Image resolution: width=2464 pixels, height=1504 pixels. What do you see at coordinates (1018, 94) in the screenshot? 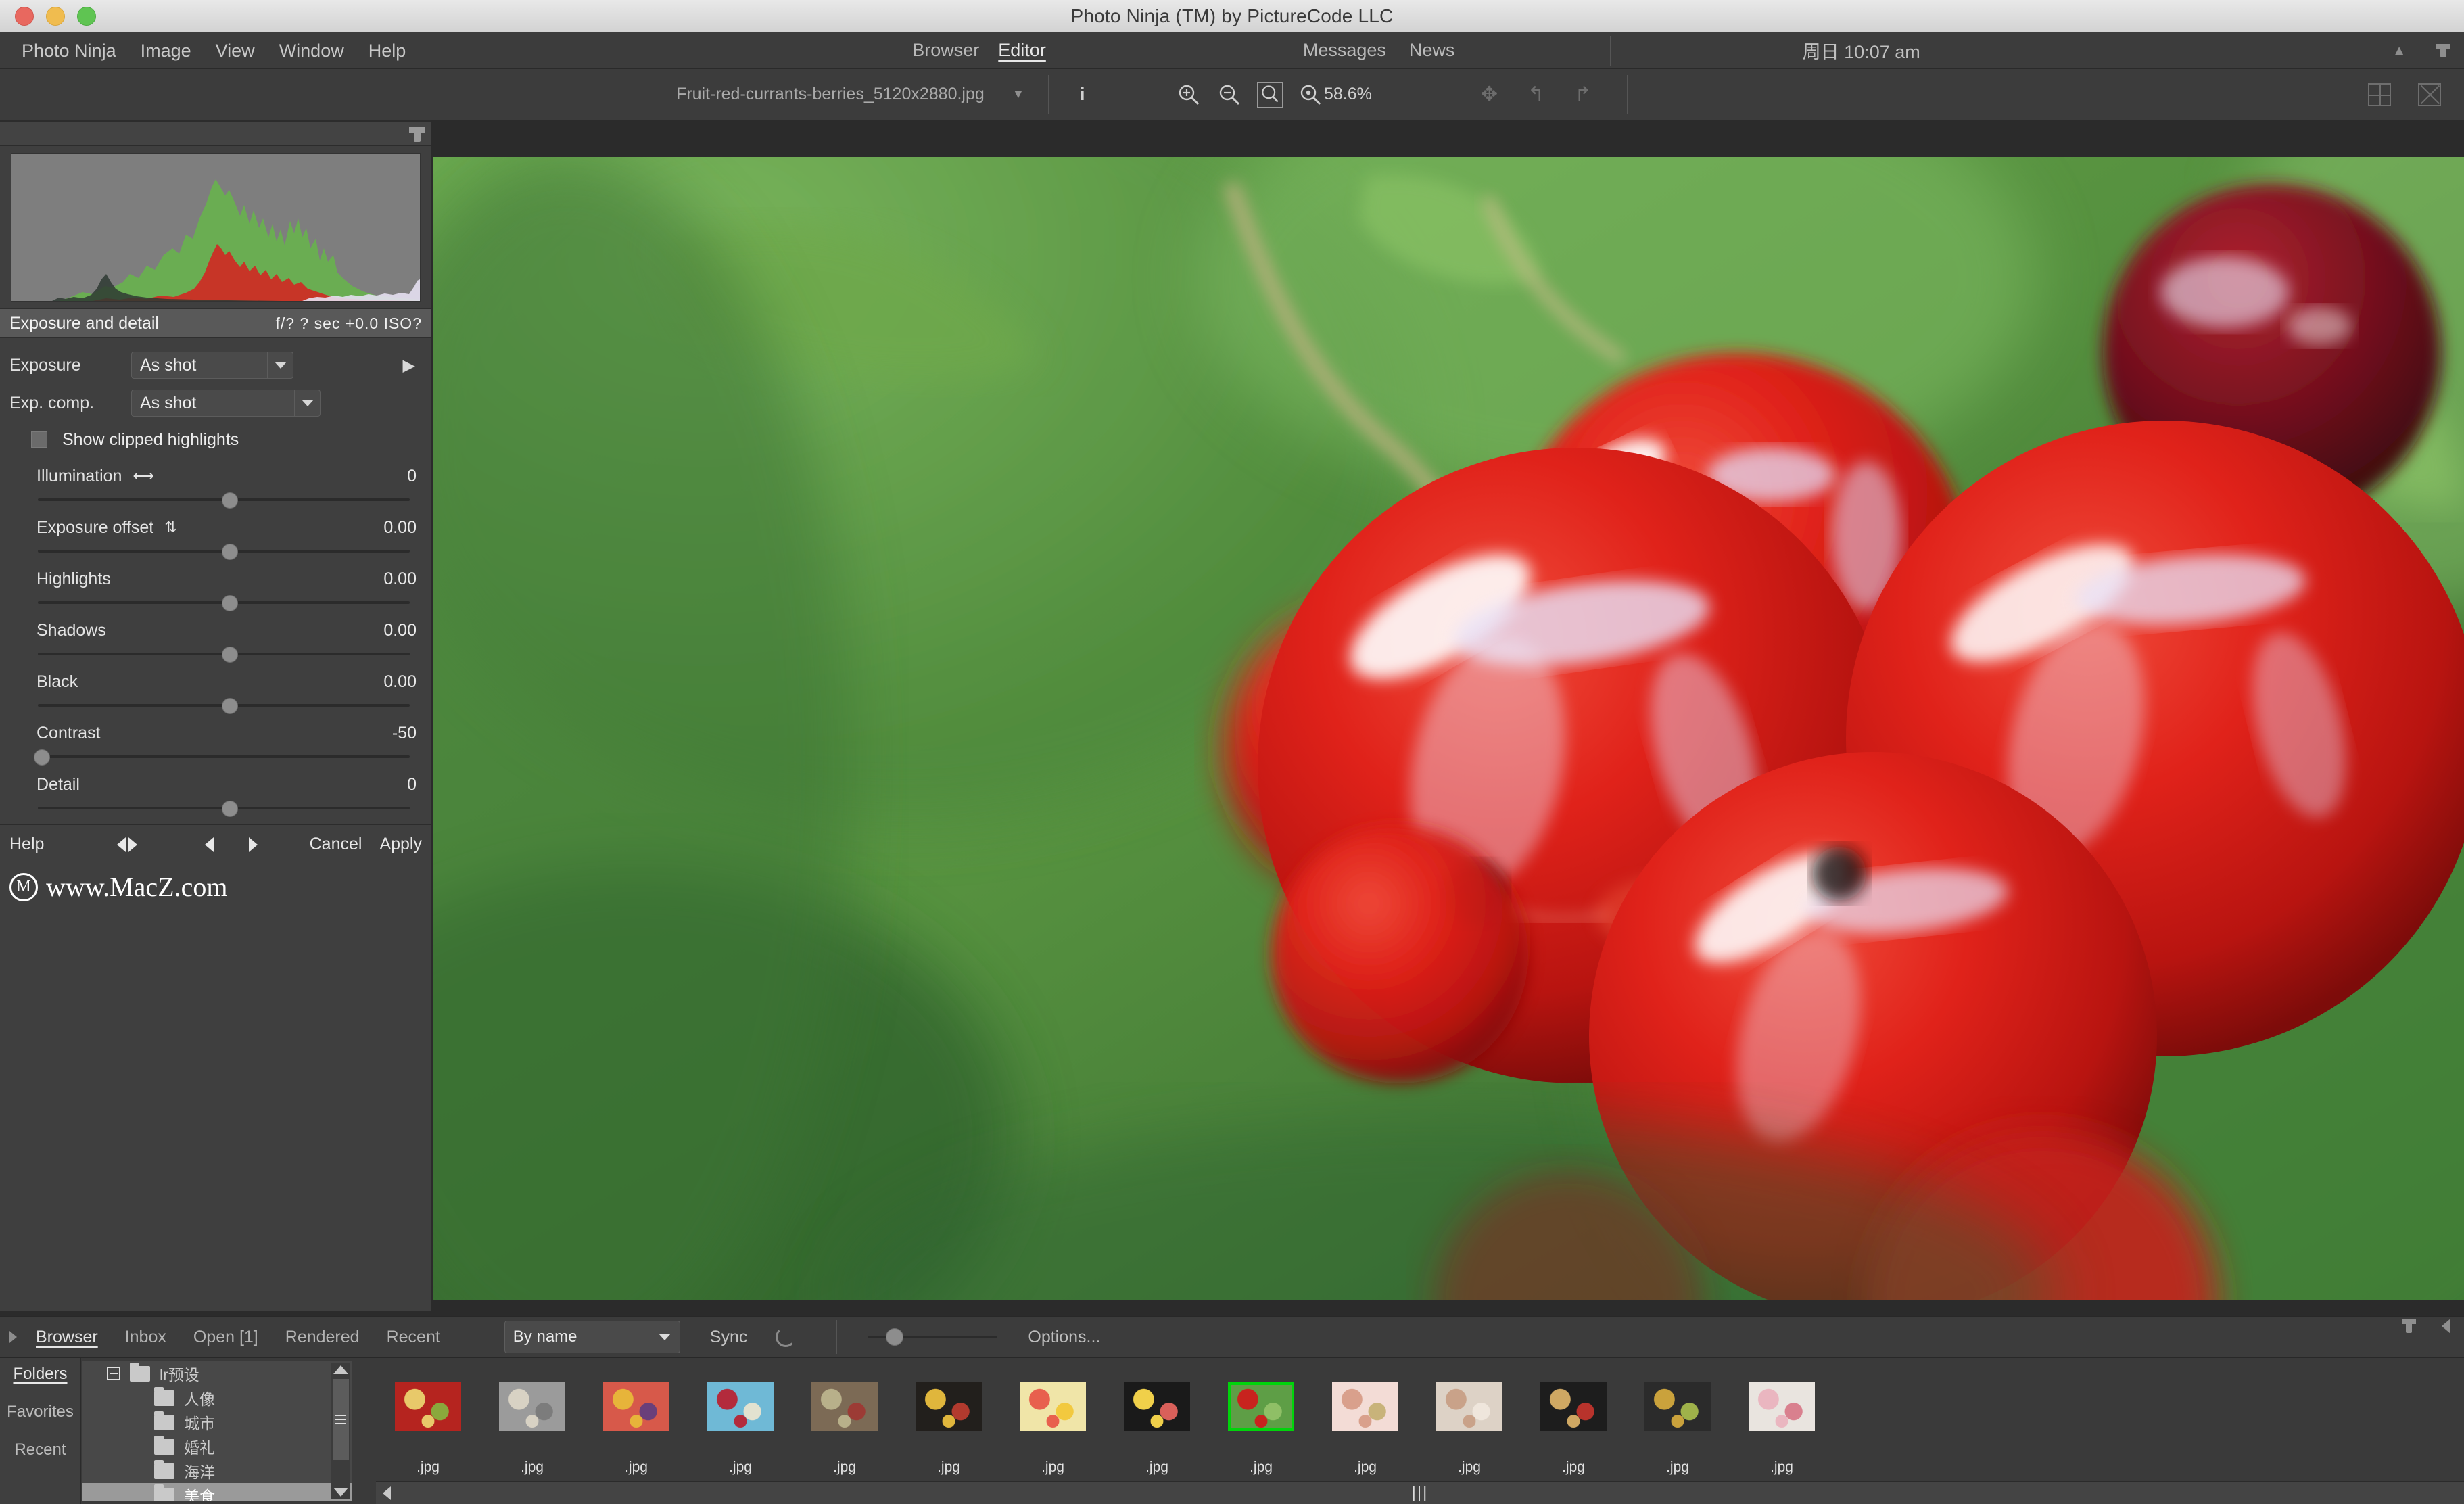
I see `chevron-down-icon: ▼` at bounding box center [1018, 94].